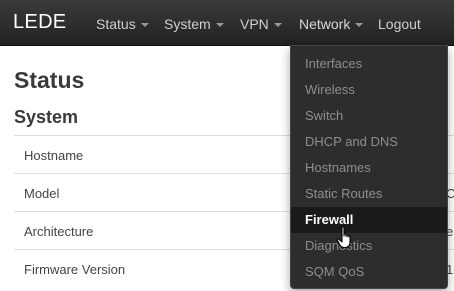 The image size is (454, 291). Describe the element at coordinates (369, 246) in the screenshot. I see `menu-item-diagnostics: Diagnostics` at that location.